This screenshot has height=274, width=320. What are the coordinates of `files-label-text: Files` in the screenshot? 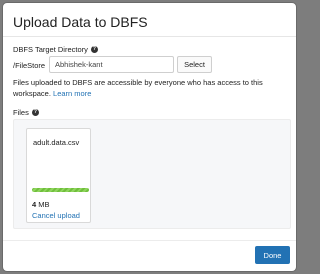 It's located at (21, 112).